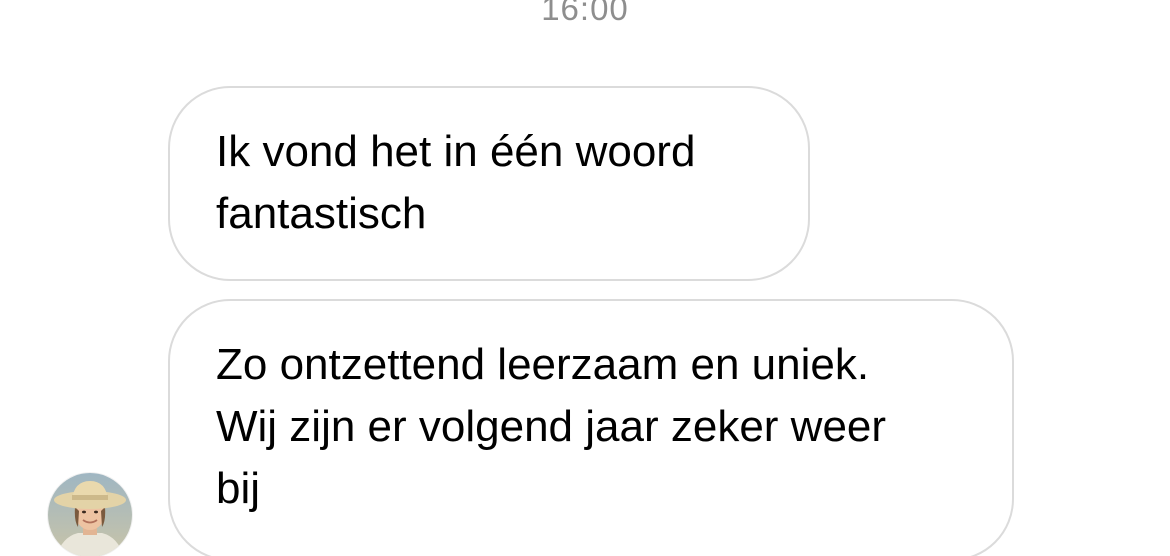  I want to click on message-text: Ik vond het in één woord fantastisch, so click(456, 182).